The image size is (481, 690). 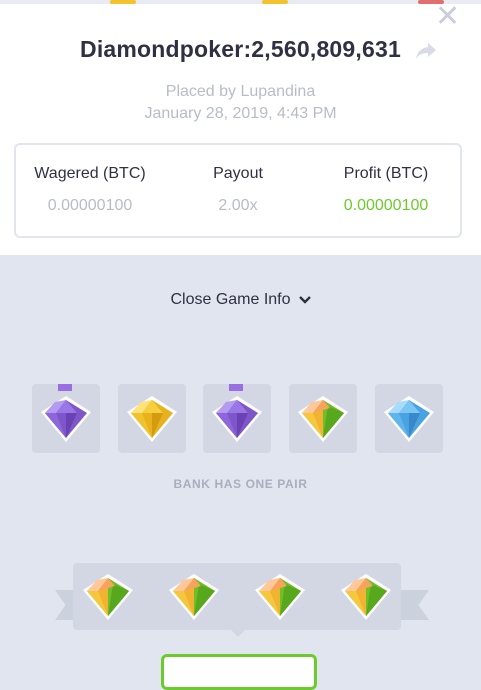 I want to click on bet-title: Diamondpoker:2,560,809,631, so click(x=240, y=49).